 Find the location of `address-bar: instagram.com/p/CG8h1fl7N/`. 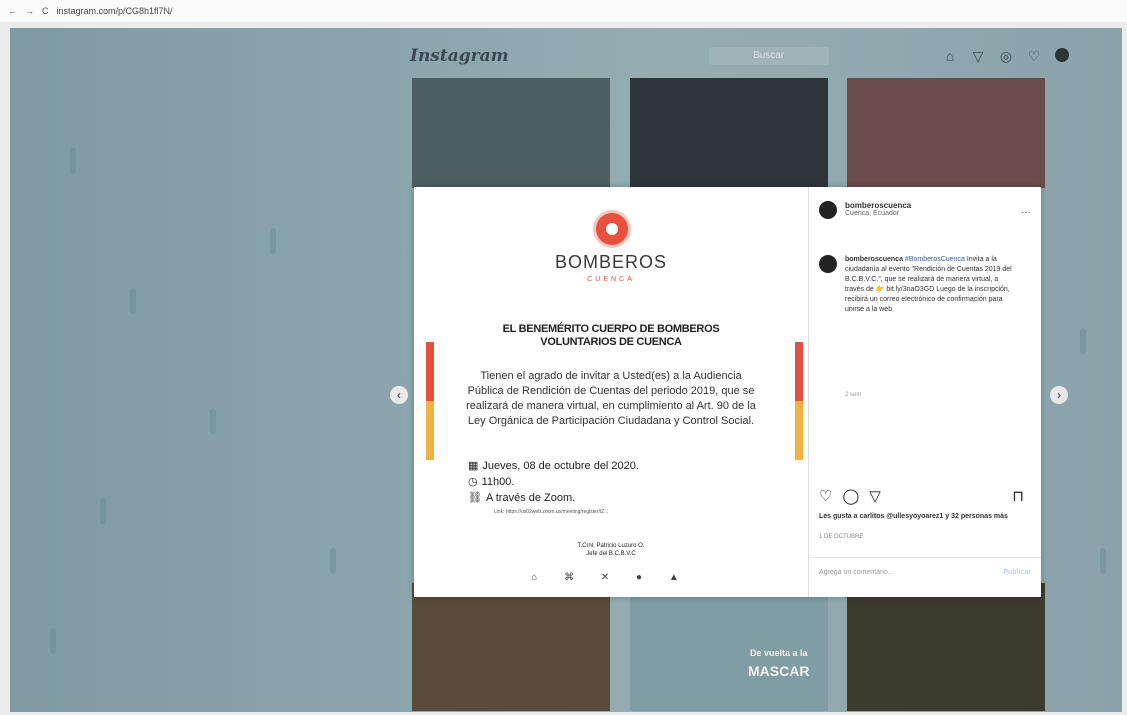

address-bar: instagram.com/p/CG8h1fl7N/ is located at coordinates (115, 11).